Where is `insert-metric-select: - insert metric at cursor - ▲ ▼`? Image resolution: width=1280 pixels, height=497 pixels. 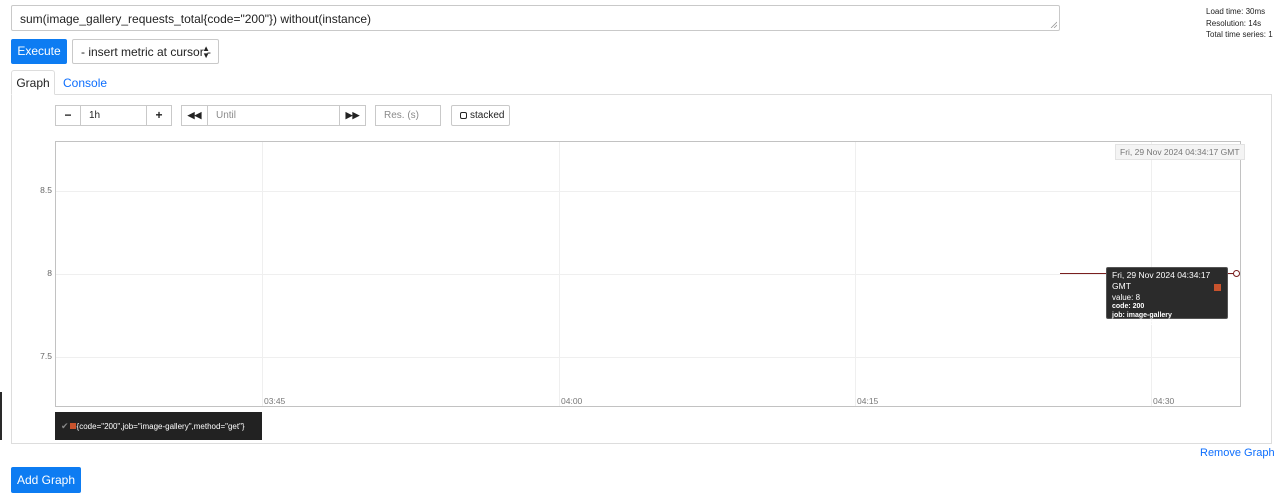
insert-metric-select: - insert metric at cursor - ▲ ▼ is located at coordinates (145, 51).